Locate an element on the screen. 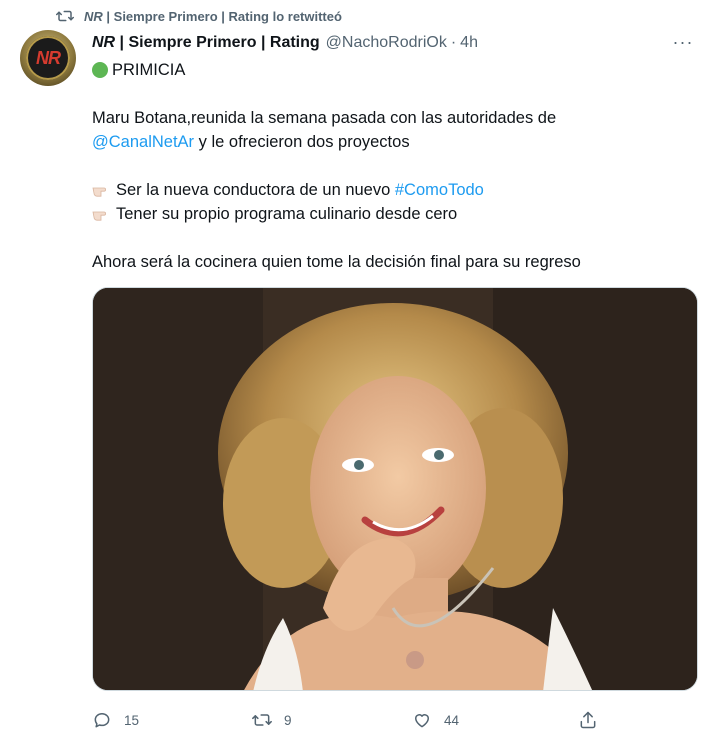  avatar-logo-text: NR is located at coordinates (48, 57).